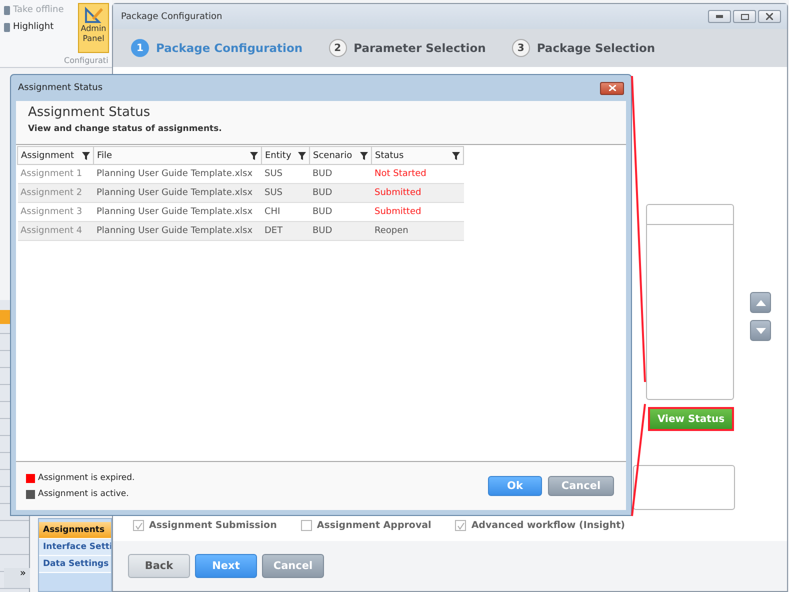  What do you see at coordinates (366, 525) in the screenshot?
I see `option-checkbox: Assignment Approval` at bounding box center [366, 525].